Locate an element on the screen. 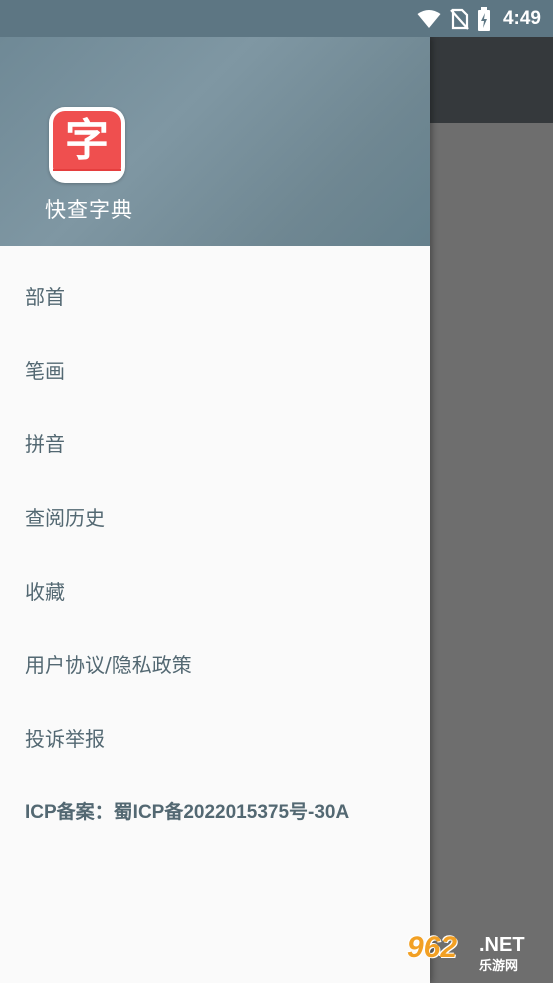  menu-item-stroke: 笔画 is located at coordinates (215, 370).